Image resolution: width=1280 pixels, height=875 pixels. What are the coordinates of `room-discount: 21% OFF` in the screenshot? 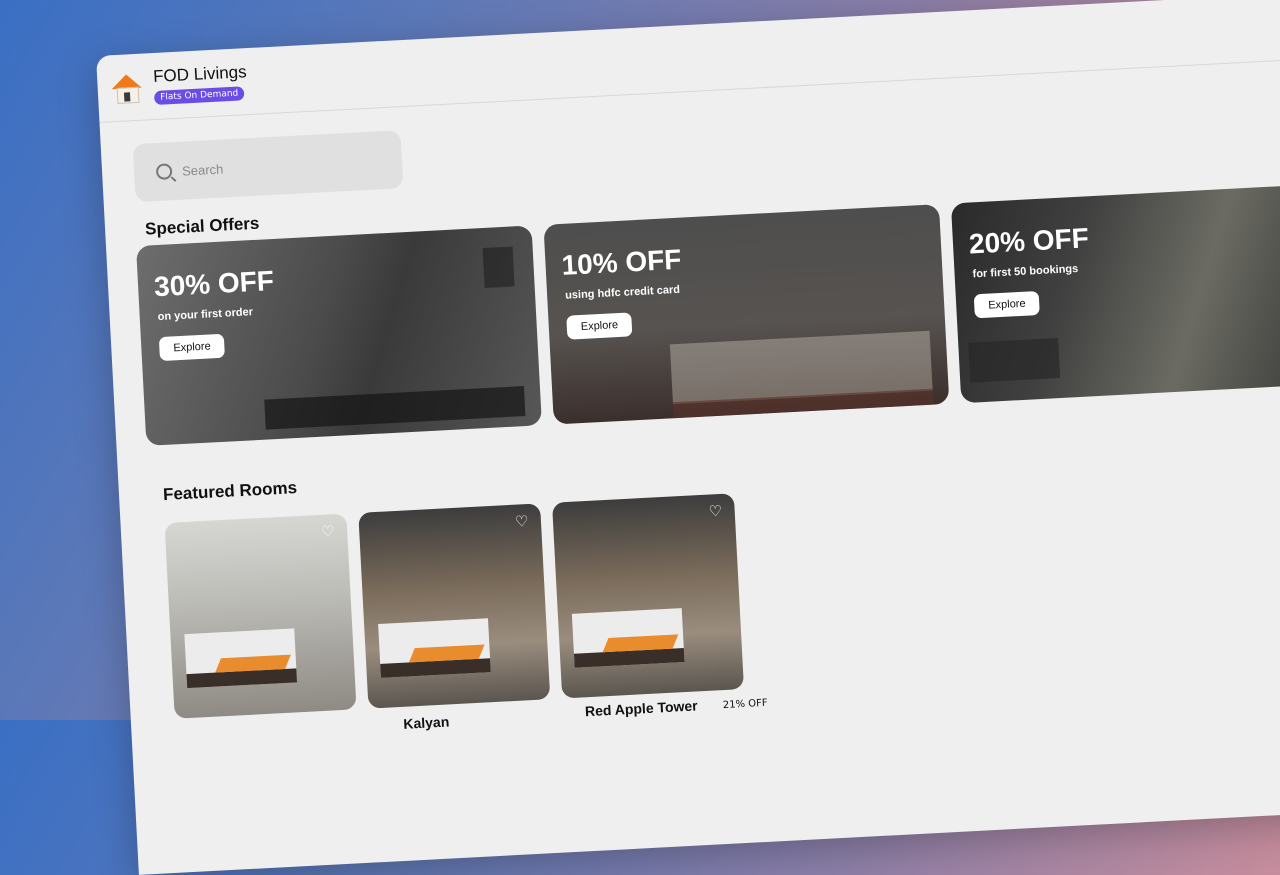 It's located at (745, 704).